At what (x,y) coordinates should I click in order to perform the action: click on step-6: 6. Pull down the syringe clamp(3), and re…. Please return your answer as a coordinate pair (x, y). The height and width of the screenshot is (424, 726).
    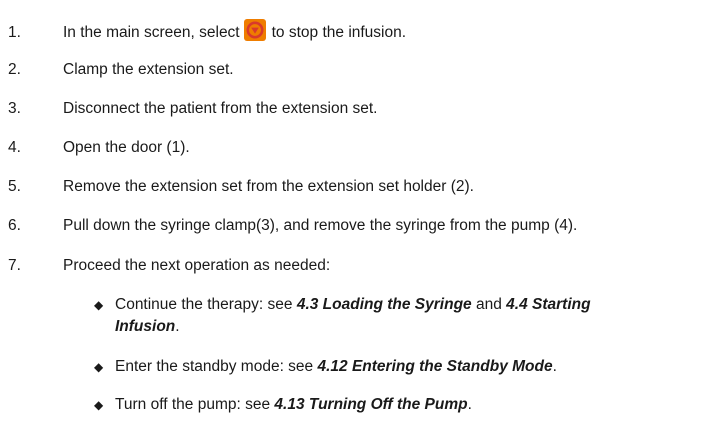
    Looking at the image, I should click on (292, 226).